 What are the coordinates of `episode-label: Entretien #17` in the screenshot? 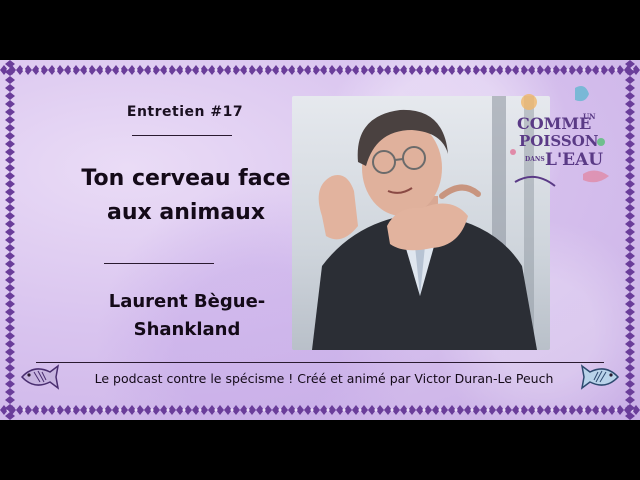 It's located at (185, 112).